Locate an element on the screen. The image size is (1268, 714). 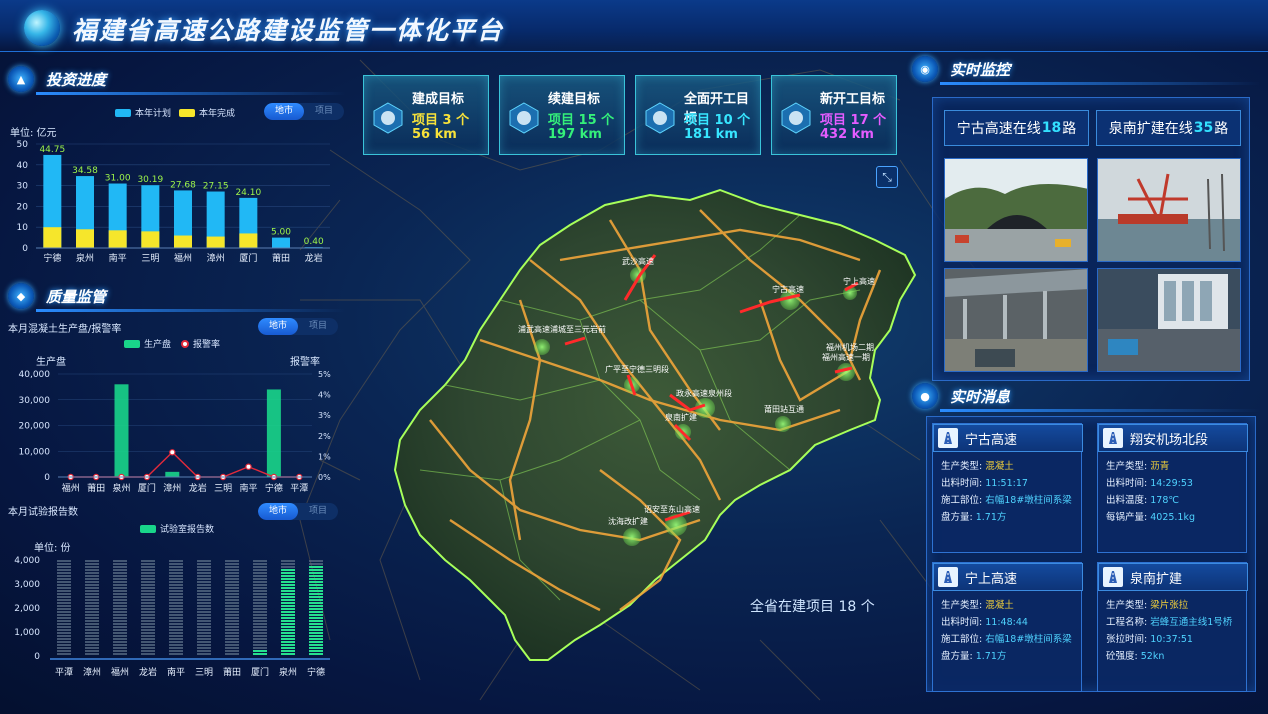
legend-swatch is located at coordinates (123, 112).